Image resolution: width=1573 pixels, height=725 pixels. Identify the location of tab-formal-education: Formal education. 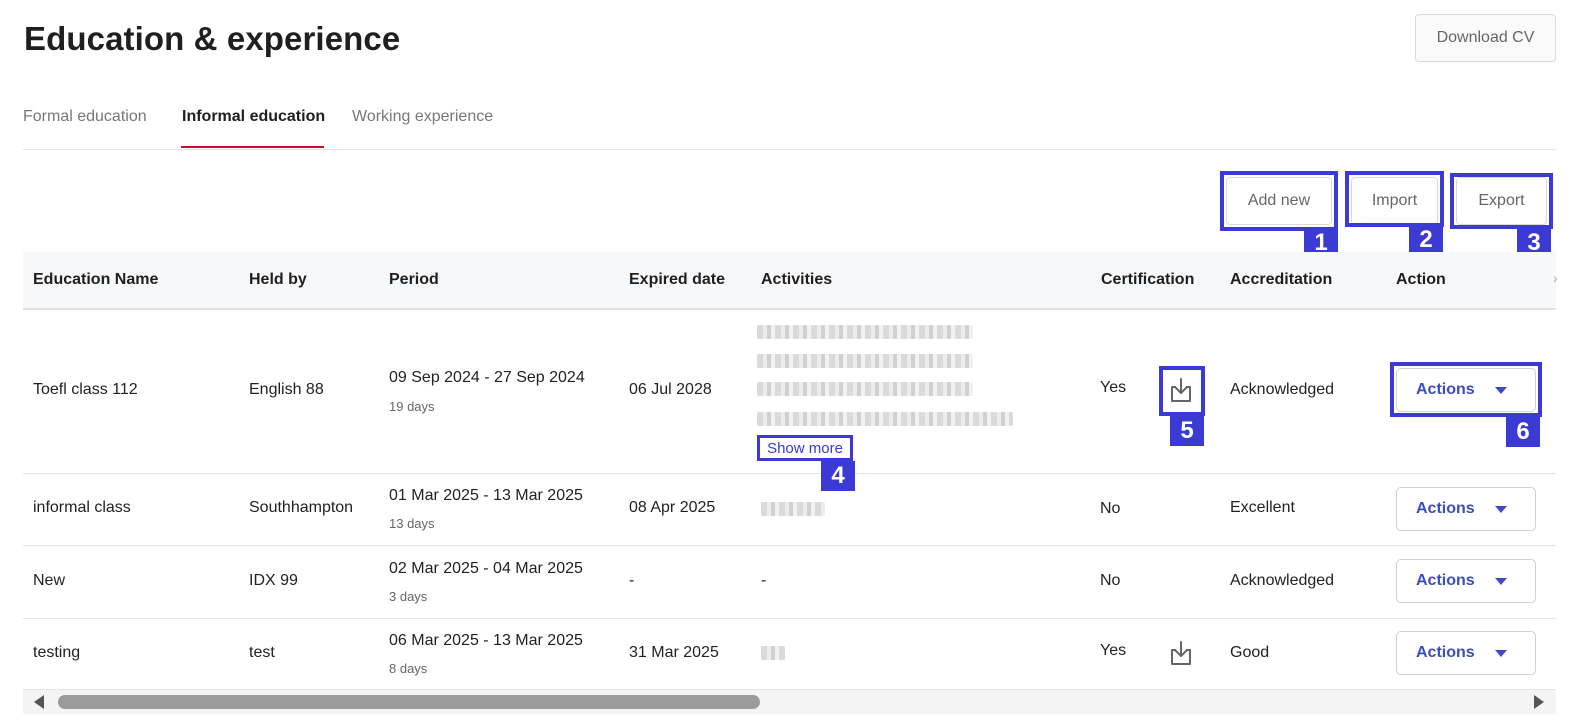
(85, 117).